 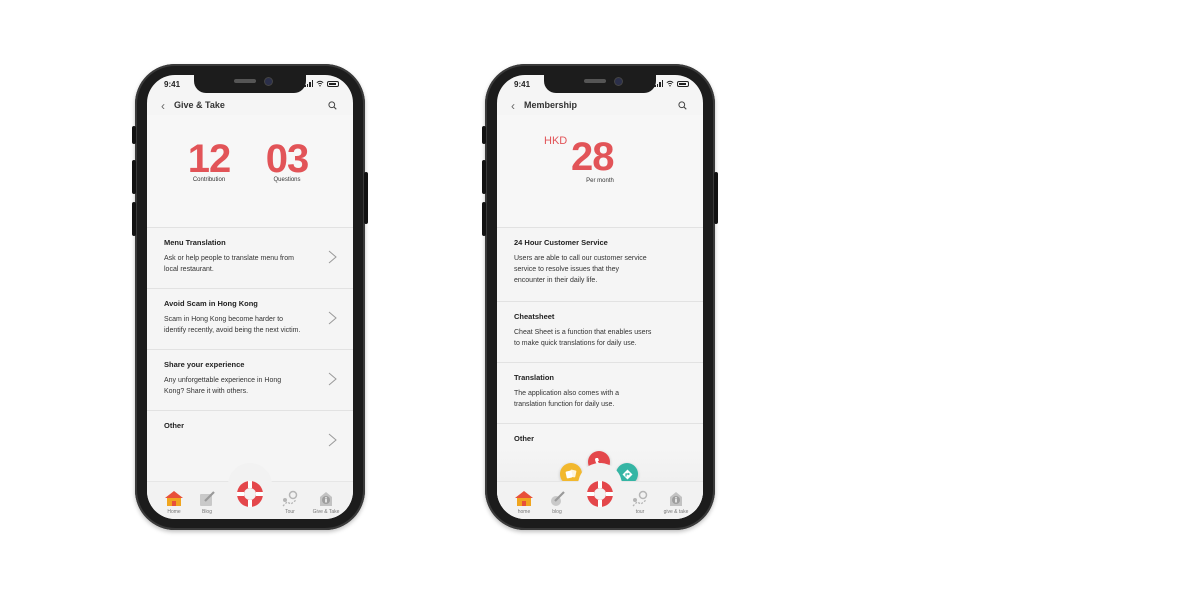 I want to click on tab-label: tour, so click(x=640, y=512).